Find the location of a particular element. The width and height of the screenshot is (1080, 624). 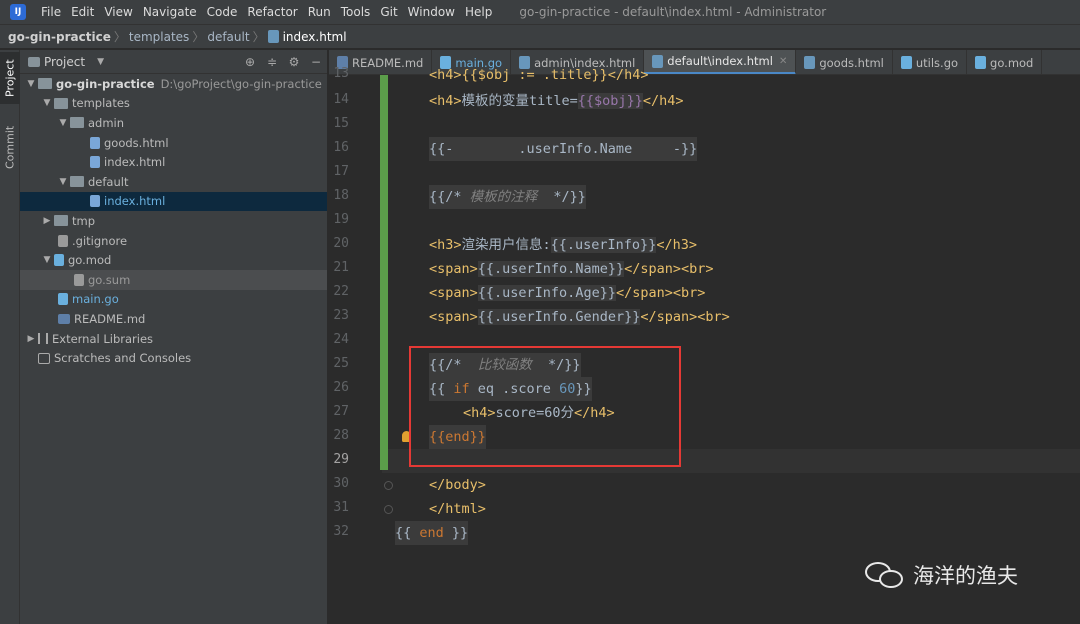

code-line-16: {{- .userInfo.Name -}} is located at coordinates (563, 149).